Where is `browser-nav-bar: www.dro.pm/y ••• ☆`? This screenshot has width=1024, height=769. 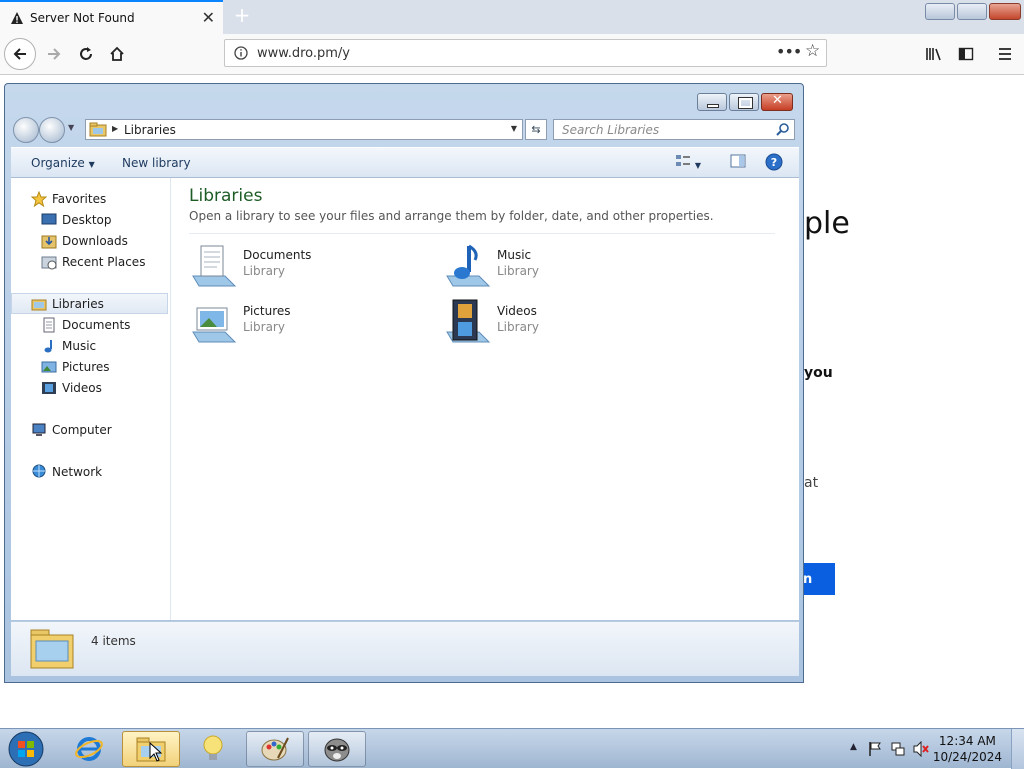 browser-nav-bar: www.dro.pm/y ••• ☆ is located at coordinates (512, 54).